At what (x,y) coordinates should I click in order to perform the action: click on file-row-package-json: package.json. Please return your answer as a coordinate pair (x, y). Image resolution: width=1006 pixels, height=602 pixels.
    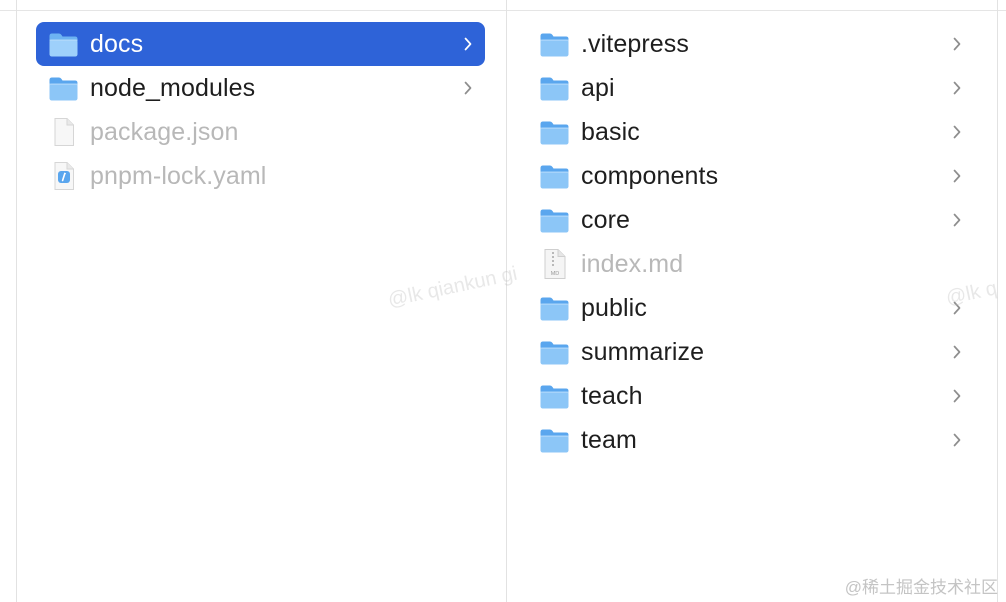
    Looking at the image, I should click on (260, 132).